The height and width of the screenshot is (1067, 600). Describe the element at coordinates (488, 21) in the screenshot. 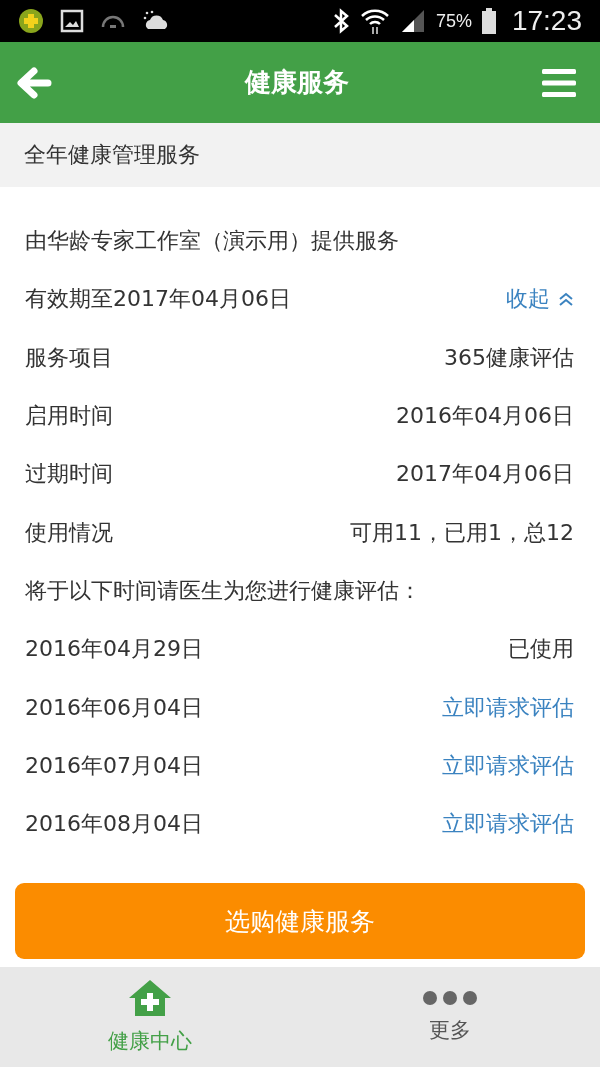

I see `battery-icon` at that location.